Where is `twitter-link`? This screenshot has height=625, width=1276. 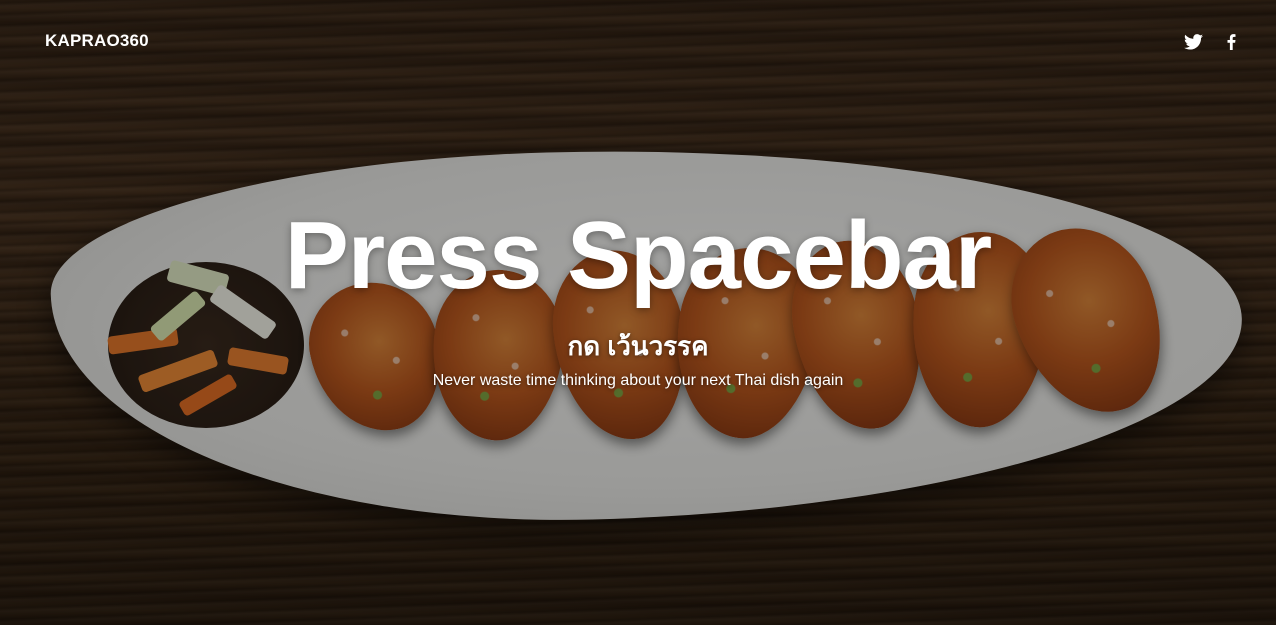 twitter-link is located at coordinates (1193, 42).